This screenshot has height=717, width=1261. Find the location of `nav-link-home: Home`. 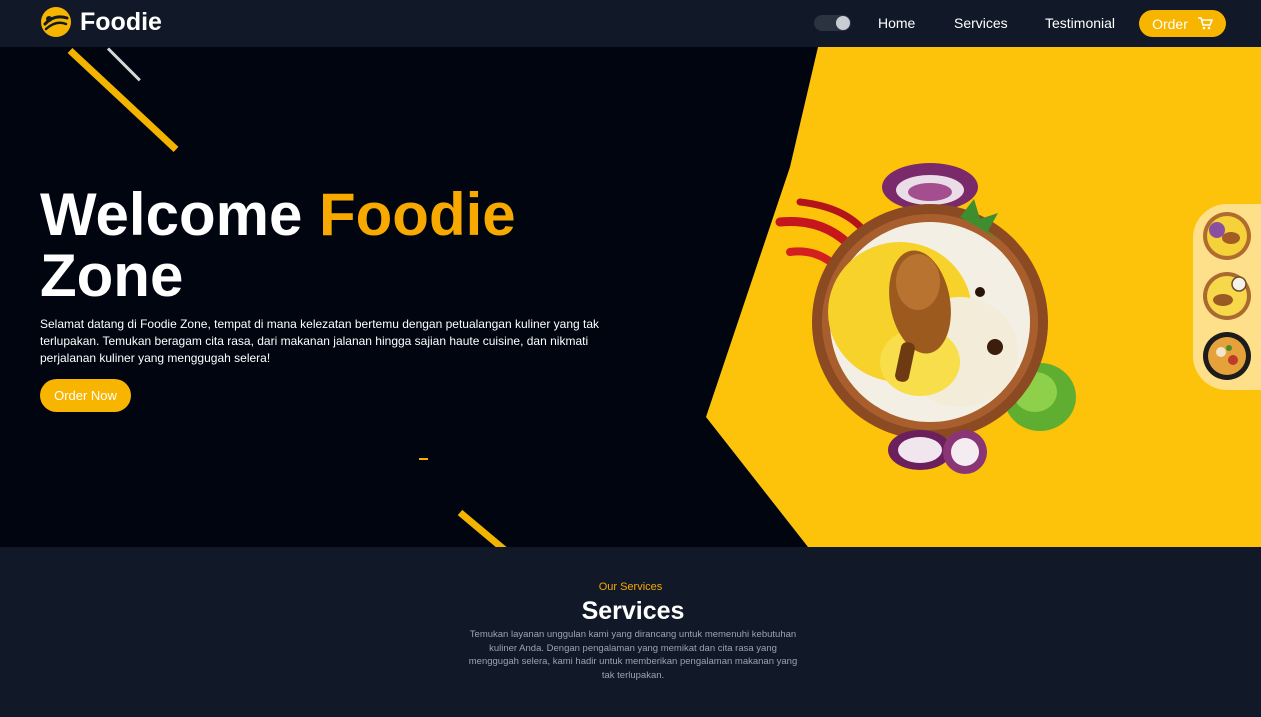

nav-link-home: Home is located at coordinates (896, 23).